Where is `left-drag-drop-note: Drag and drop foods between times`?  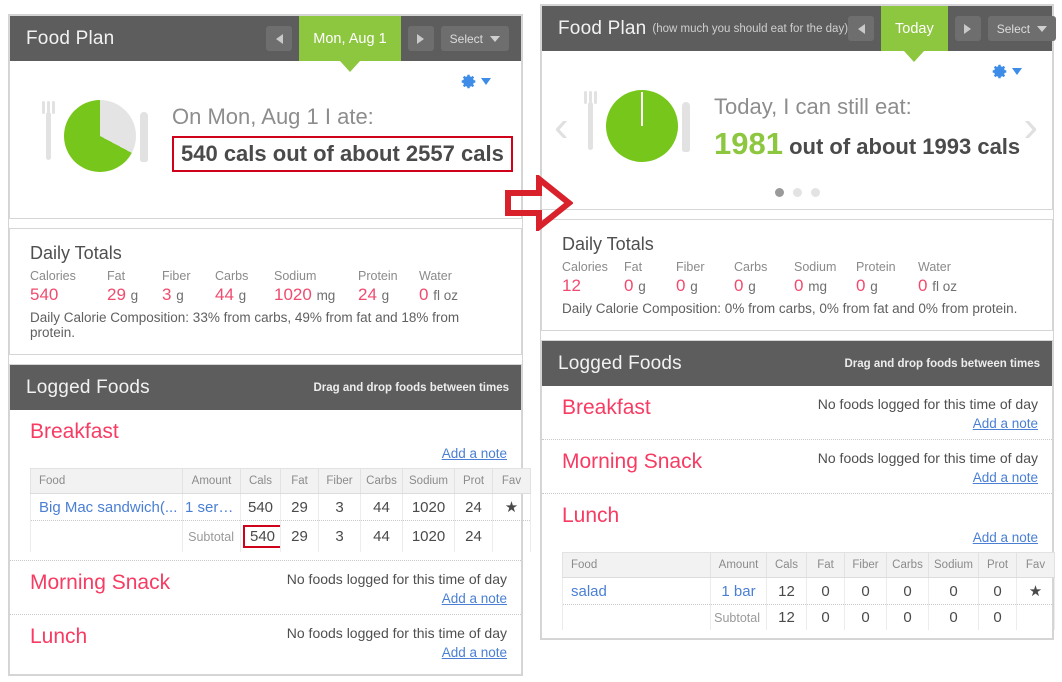
left-drag-drop-note: Drag and drop foods between times is located at coordinates (411, 387).